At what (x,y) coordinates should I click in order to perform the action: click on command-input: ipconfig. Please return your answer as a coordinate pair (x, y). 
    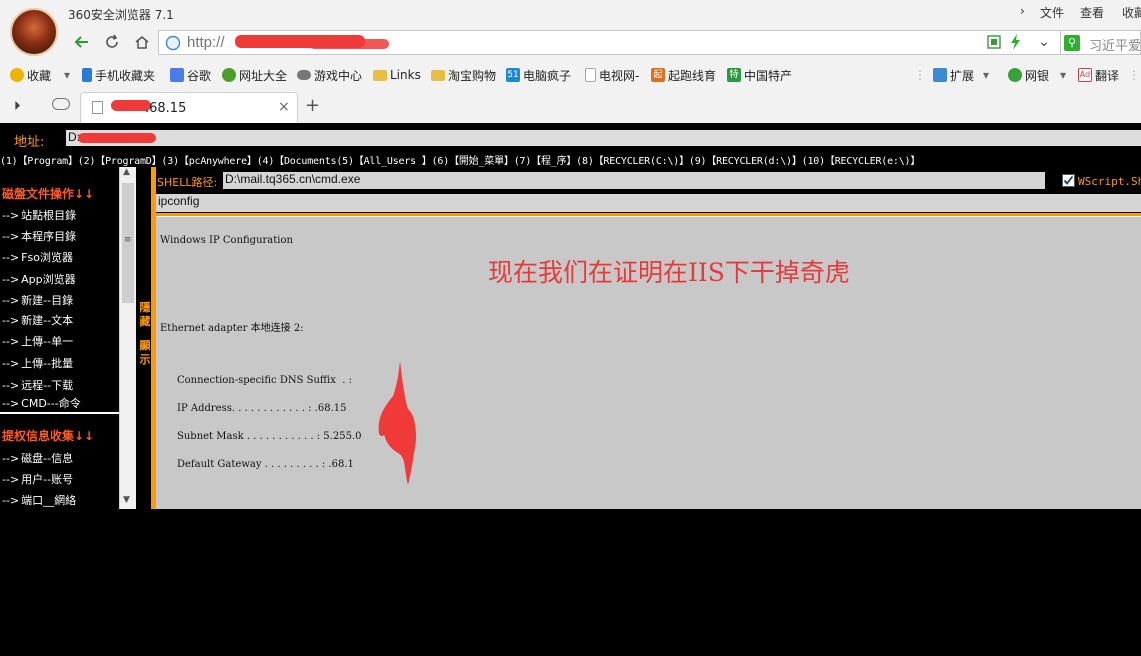
    Looking at the image, I should click on (648, 203).